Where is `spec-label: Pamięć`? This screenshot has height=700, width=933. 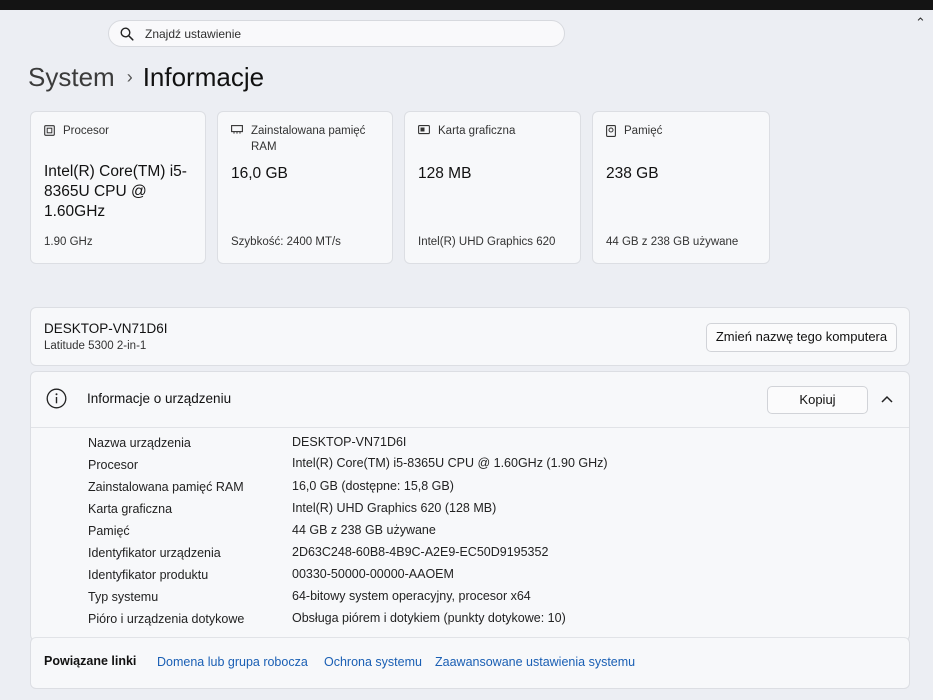 spec-label: Pamięć is located at coordinates (109, 531).